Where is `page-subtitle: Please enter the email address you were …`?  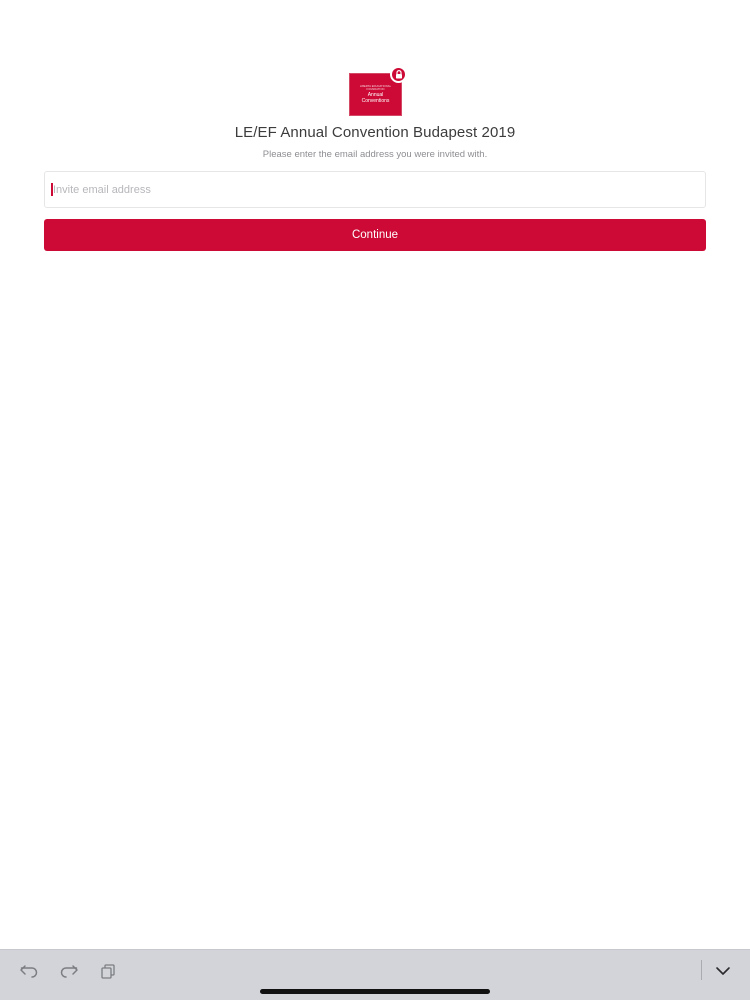 page-subtitle: Please enter the email address you were … is located at coordinates (375, 154).